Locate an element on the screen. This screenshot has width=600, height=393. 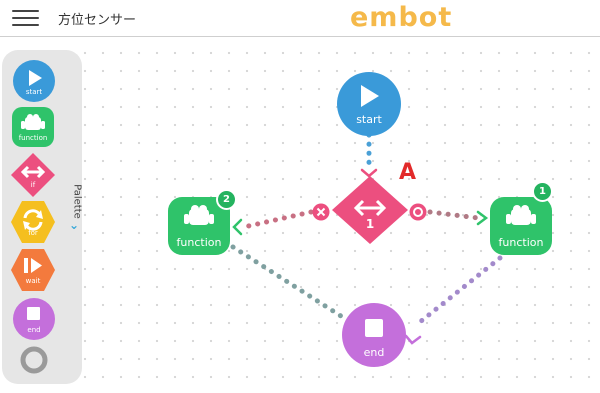
stop-icon is located at coordinates (34, 319).